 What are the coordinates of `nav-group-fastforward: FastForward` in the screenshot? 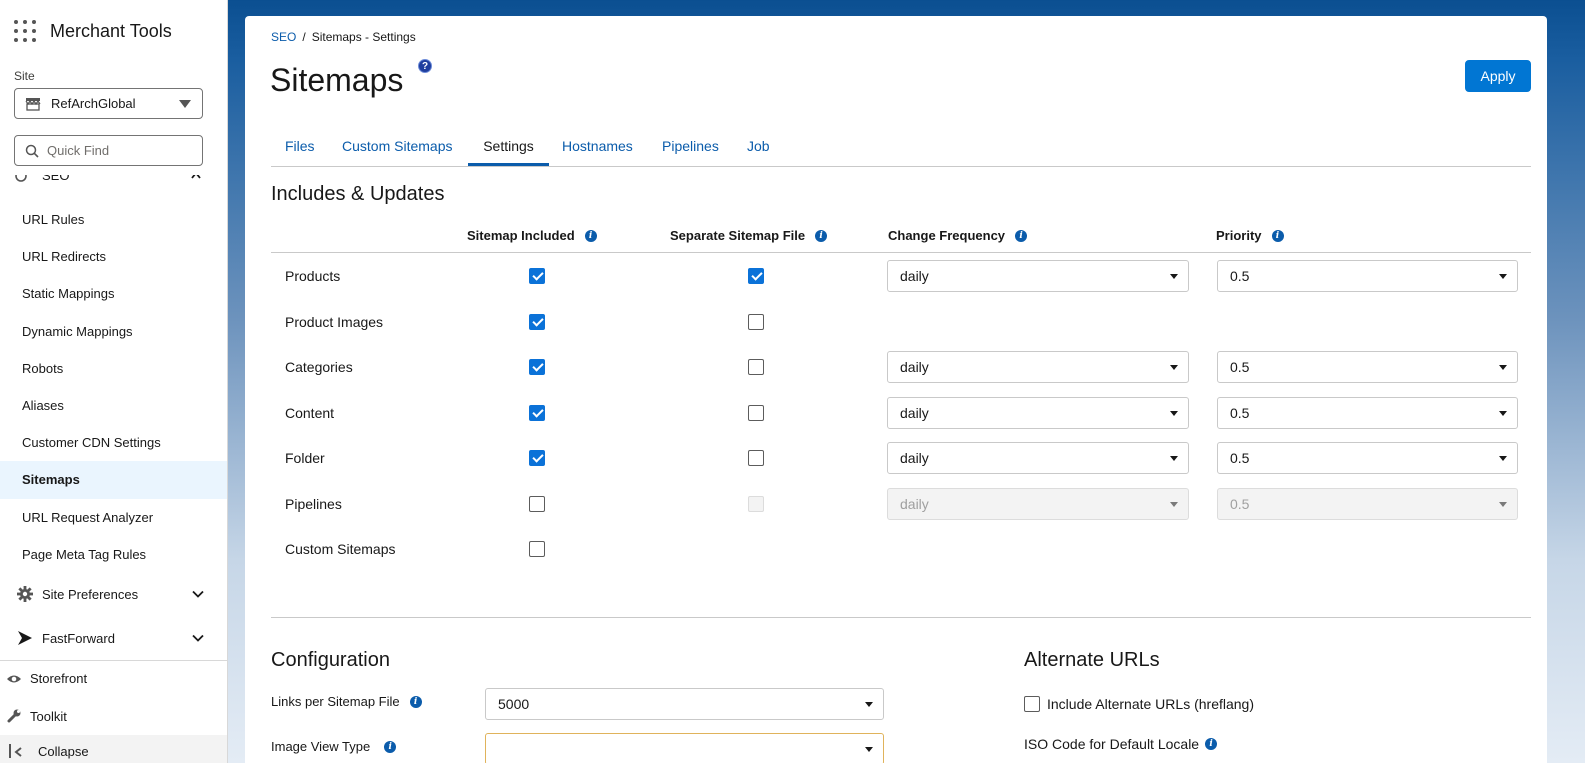 It's located at (113, 638).